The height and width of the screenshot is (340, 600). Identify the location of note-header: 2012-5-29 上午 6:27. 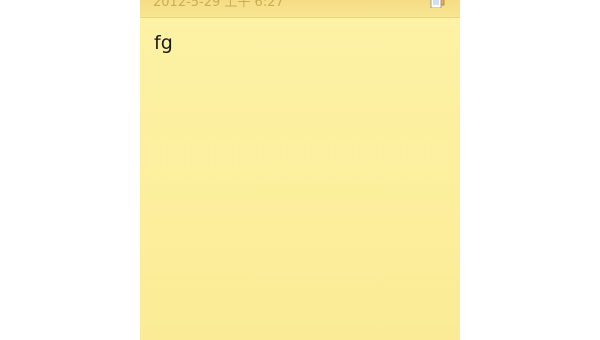
(300, 9).